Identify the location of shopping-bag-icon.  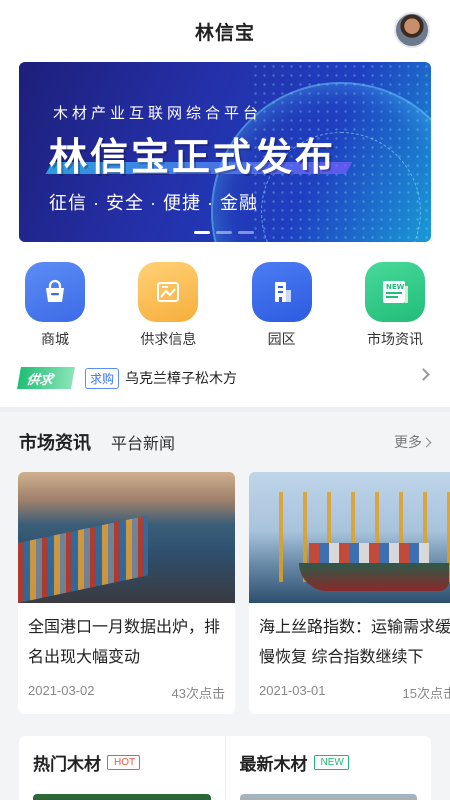
(55, 292).